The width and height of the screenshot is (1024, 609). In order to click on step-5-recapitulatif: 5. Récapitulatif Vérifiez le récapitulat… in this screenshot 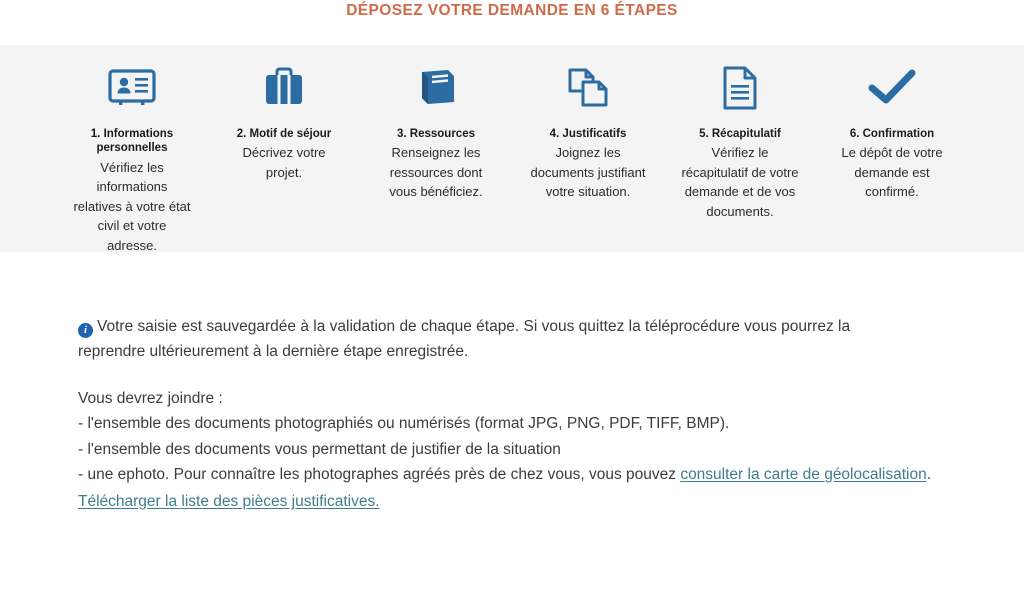, I will do `click(740, 133)`.